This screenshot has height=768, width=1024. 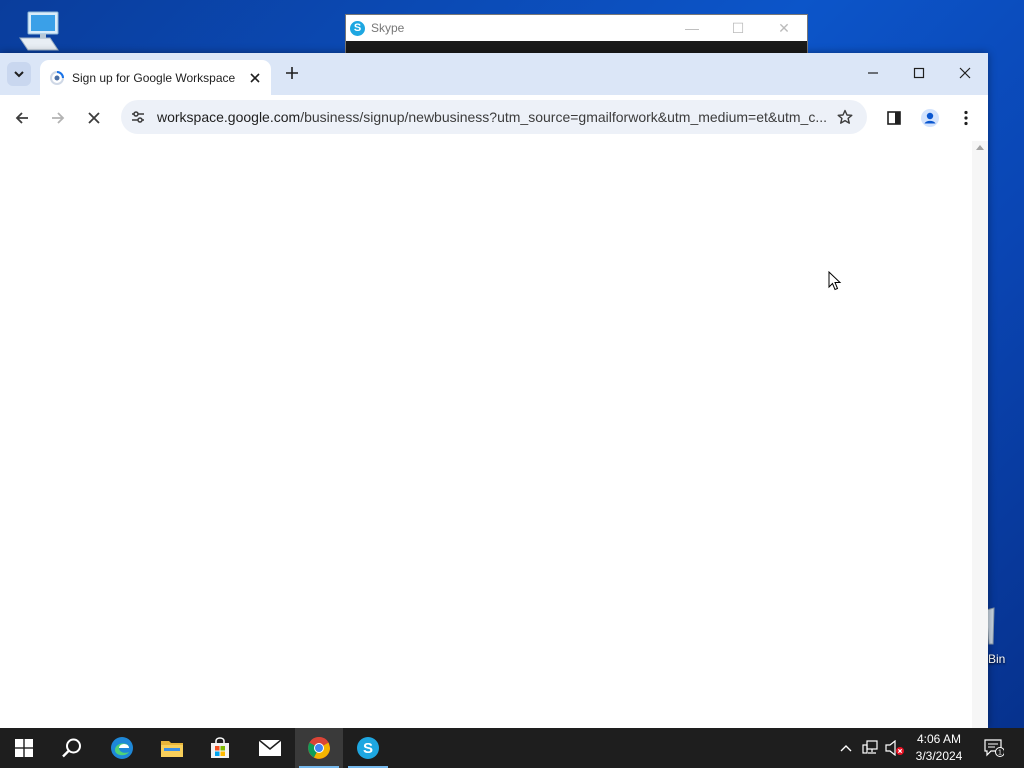 I want to click on clock-date: 3/3/2024, so click(x=939, y=756).